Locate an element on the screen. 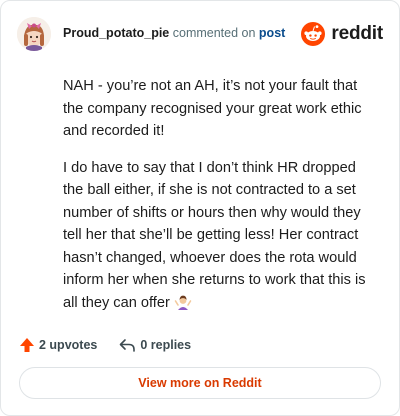  comment-meta: Proud_potato_pie commented on post is located at coordinates (174, 33).